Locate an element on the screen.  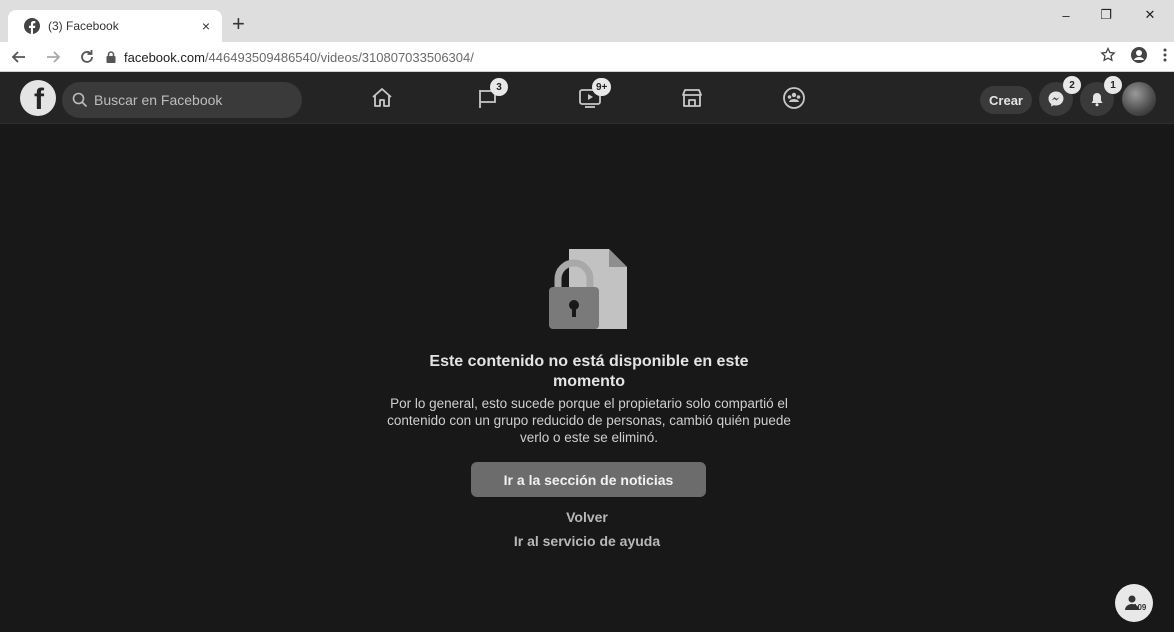
restore-button: ❐ is located at coordinates (1106, 15).